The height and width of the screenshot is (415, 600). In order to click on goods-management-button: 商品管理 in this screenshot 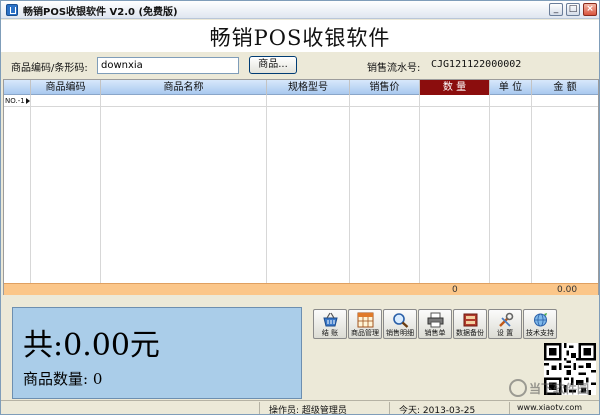, I will do `click(365, 324)`.